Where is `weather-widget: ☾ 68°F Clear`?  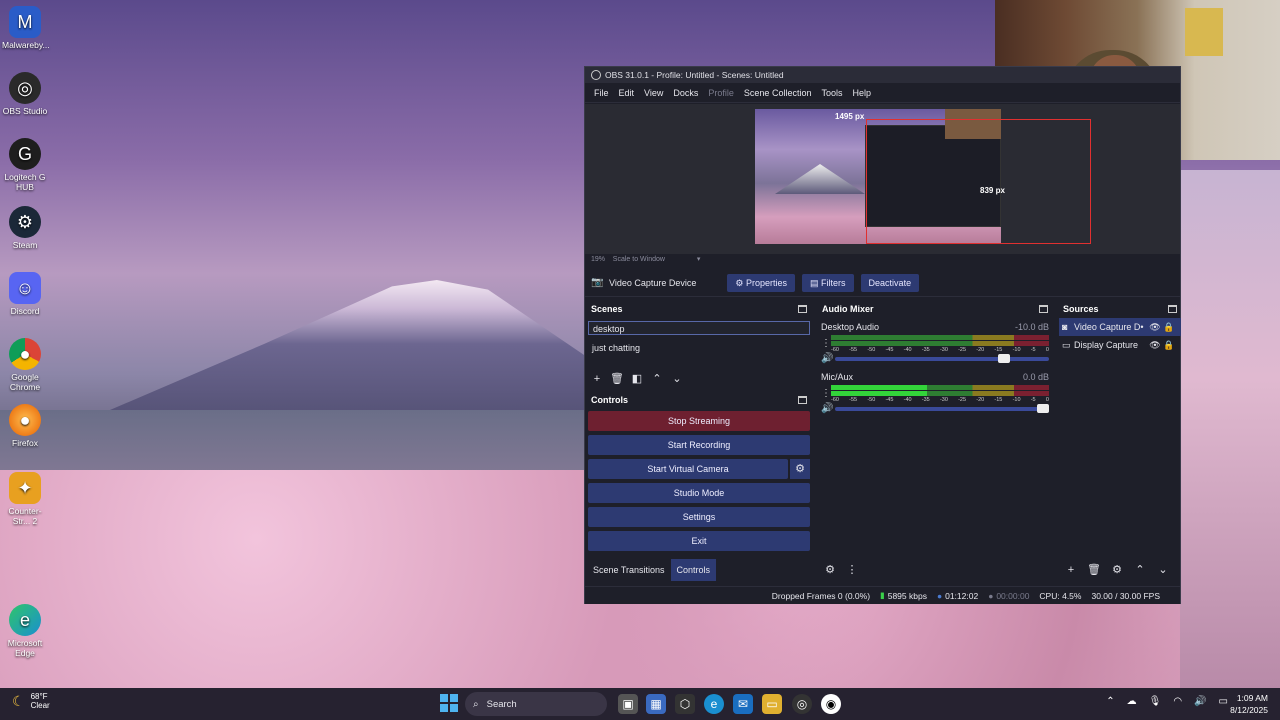 weather-widget: ☾ 68°F Clear is located at coordinates (31, 701).